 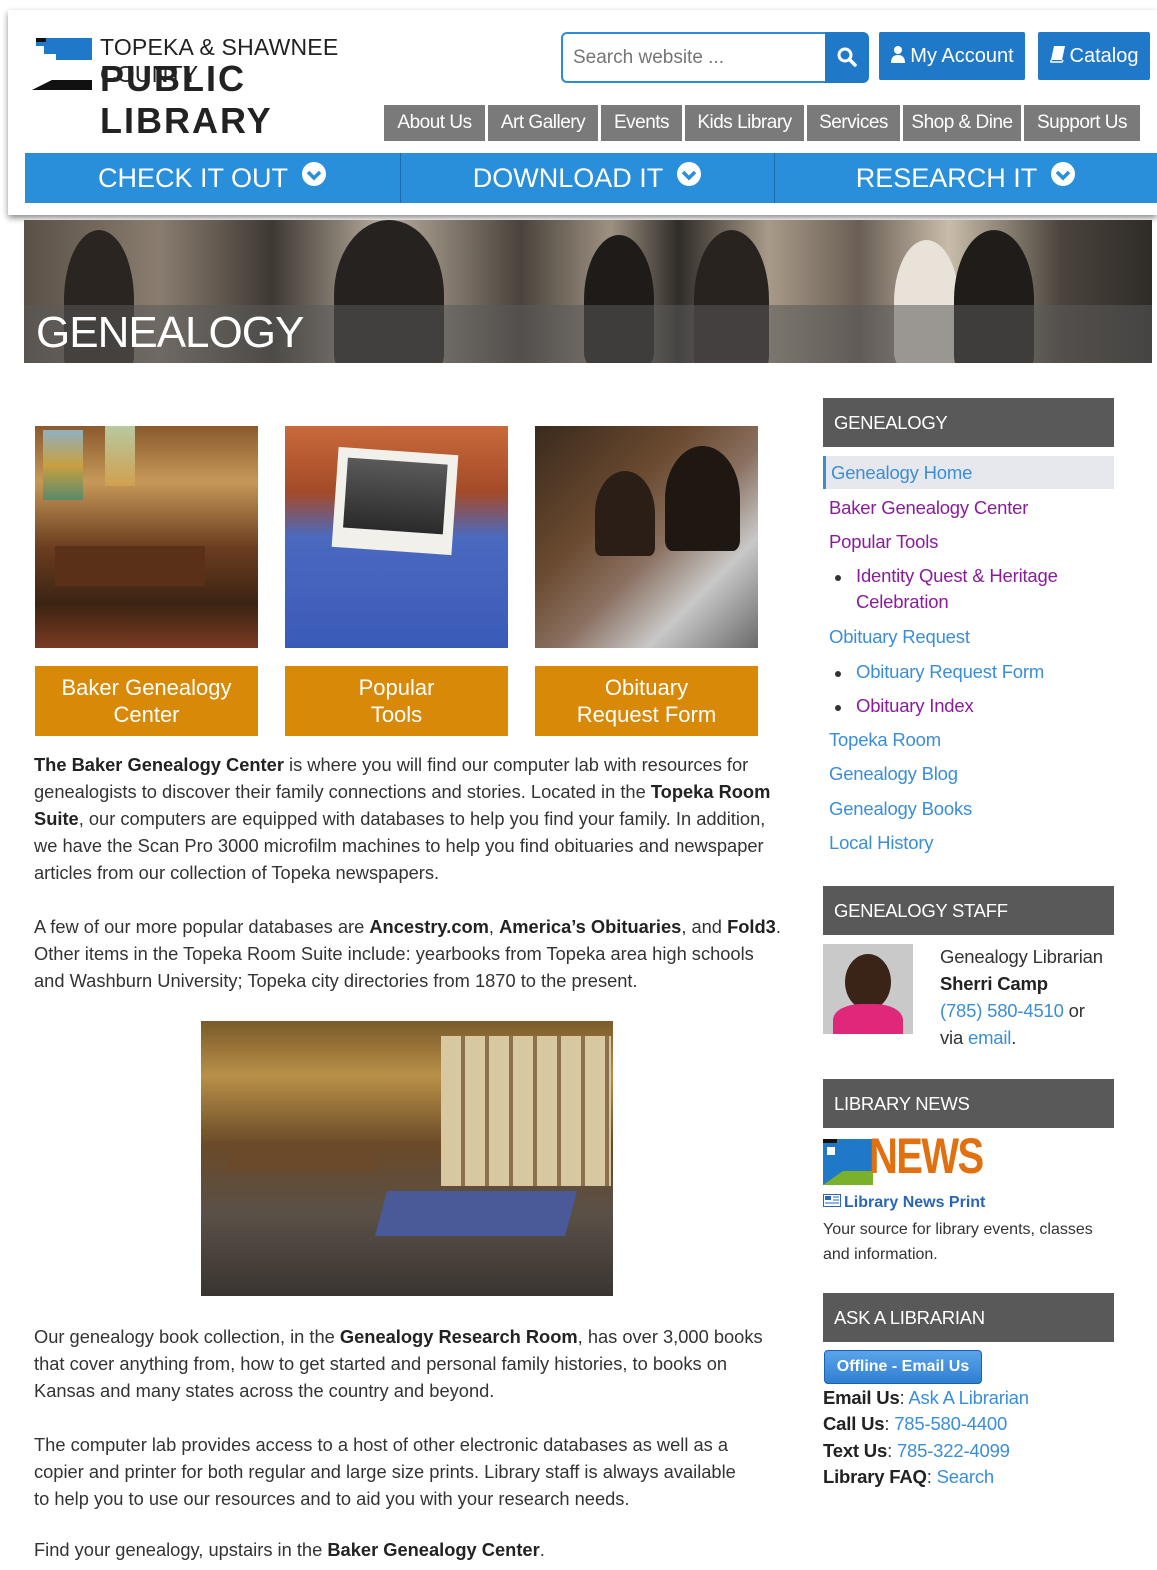 What do you see at coordinates (898, 57) in the screenshot?
I see `user-icon` at bounding box center [898, 57].